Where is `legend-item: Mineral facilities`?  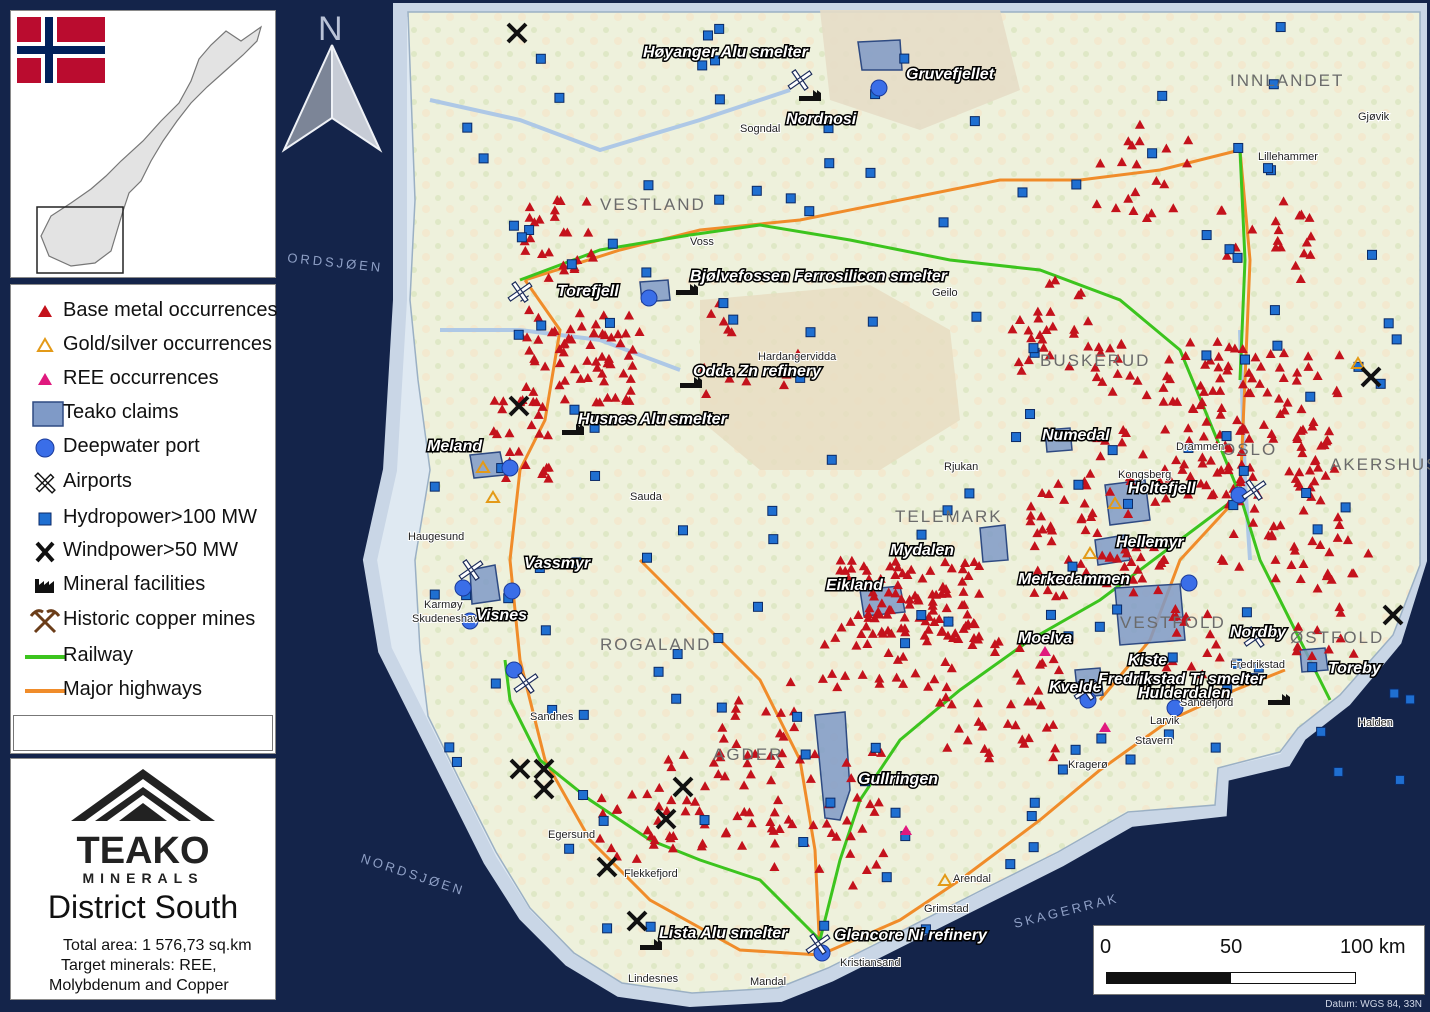
legend-item: Mineral facilities is located at coordinates (143, 586).